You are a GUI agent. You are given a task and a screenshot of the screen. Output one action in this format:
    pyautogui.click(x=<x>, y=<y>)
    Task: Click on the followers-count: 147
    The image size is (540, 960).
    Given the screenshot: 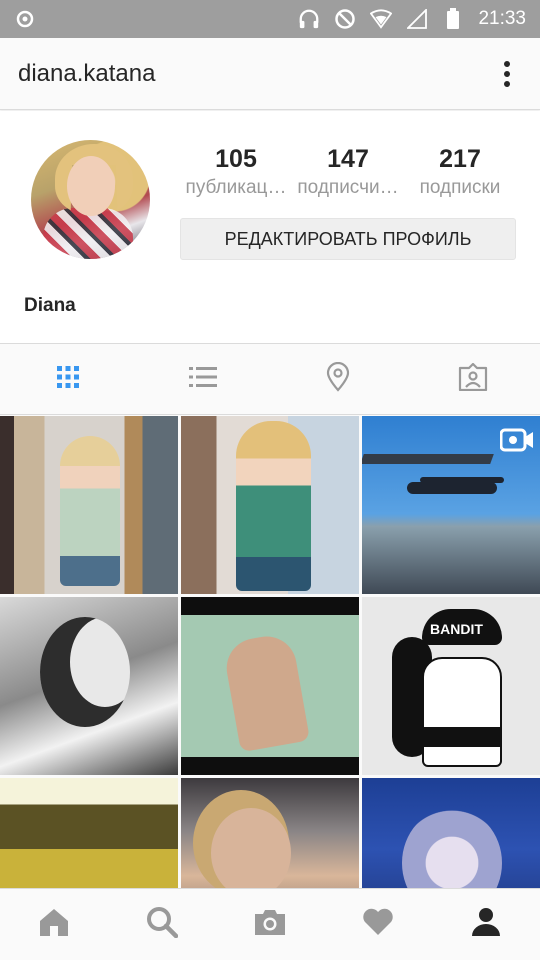 What is the action you would take?
    pyautogui.click(x=348, y=159)
    